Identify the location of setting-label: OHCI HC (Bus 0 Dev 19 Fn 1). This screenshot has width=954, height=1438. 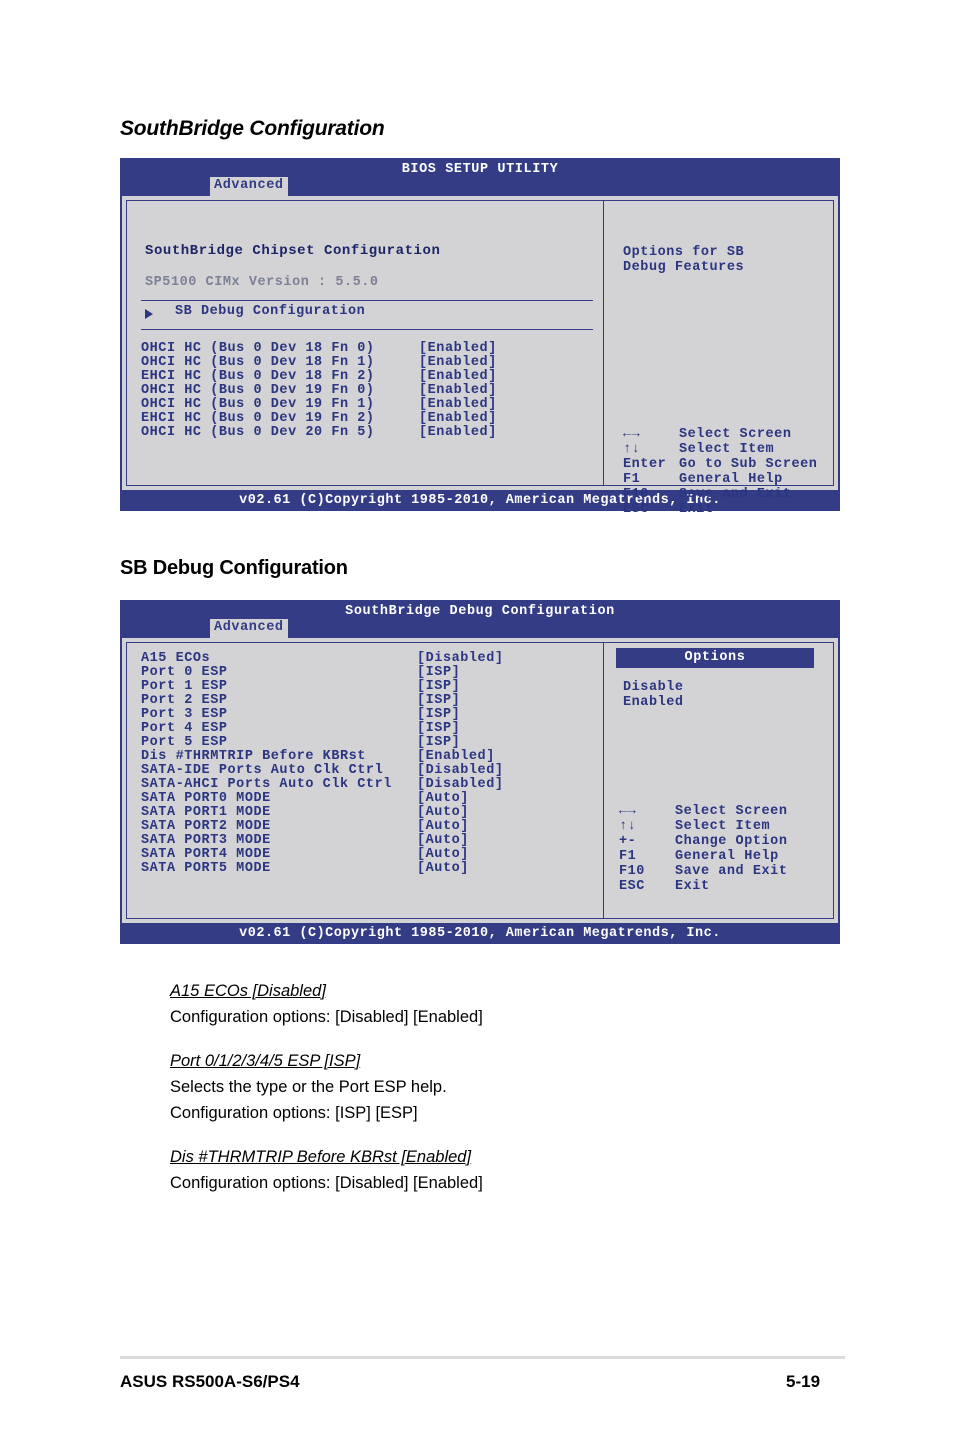
(258, 404).